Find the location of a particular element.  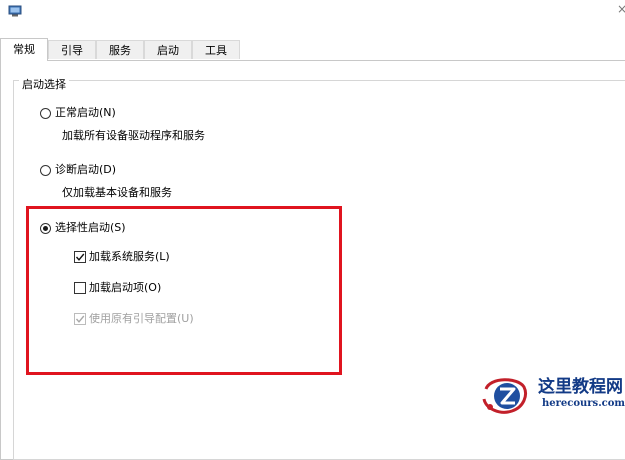

tab-services: 服务 is located at coordinates (120, 49).